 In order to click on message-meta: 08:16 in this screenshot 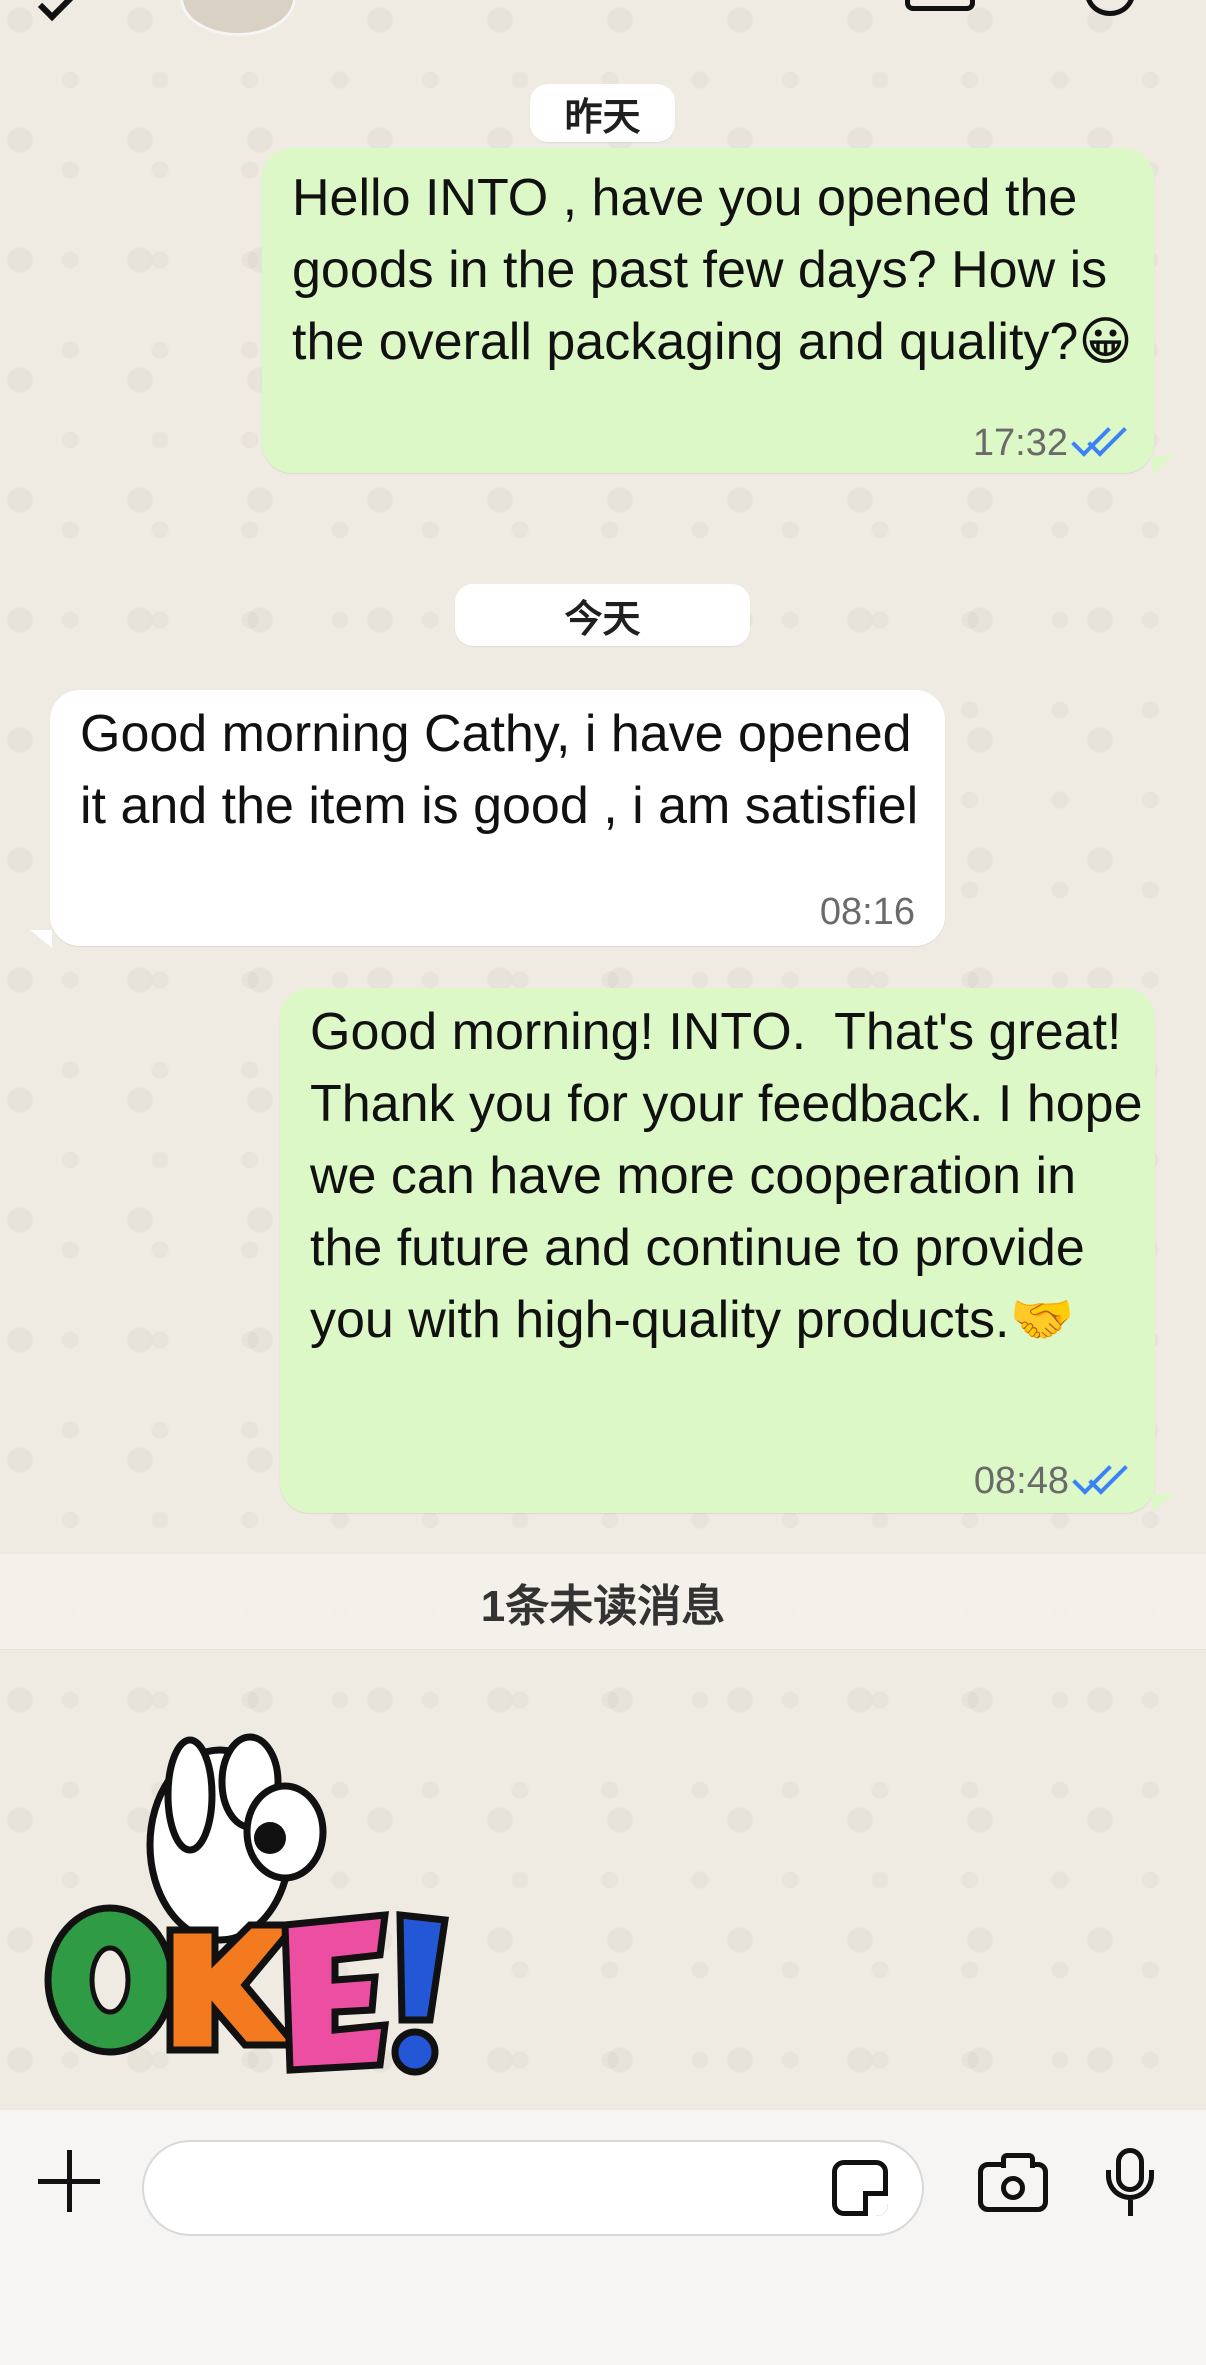, I will do `click(867, 912)`.